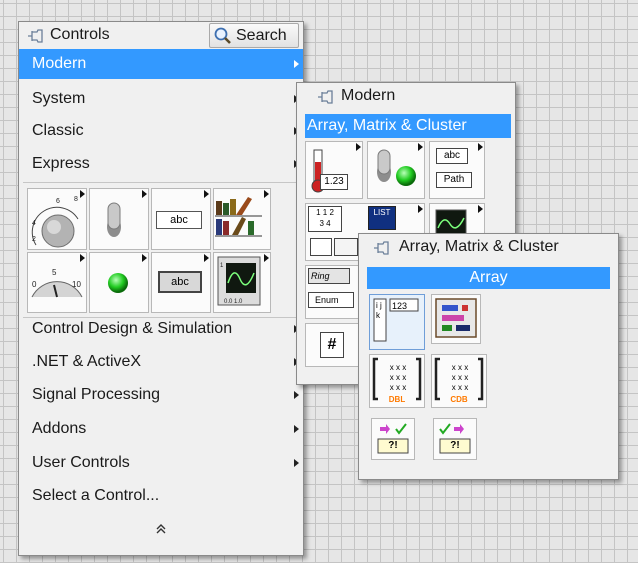 The image size is (638, 563). What do you see at coordinates (454, 180) in the screenshot?
I see `path-box: Path` at bounding box center [454, 180].